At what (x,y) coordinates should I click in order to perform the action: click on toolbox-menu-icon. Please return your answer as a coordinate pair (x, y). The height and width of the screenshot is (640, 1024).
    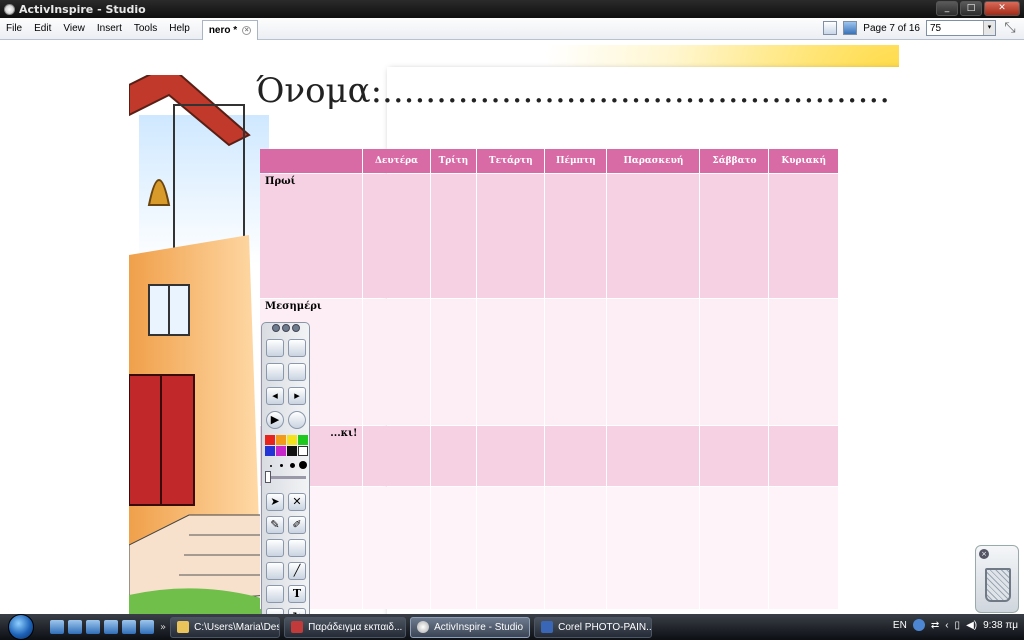
    Looking at the image, I should click on (275, 328).